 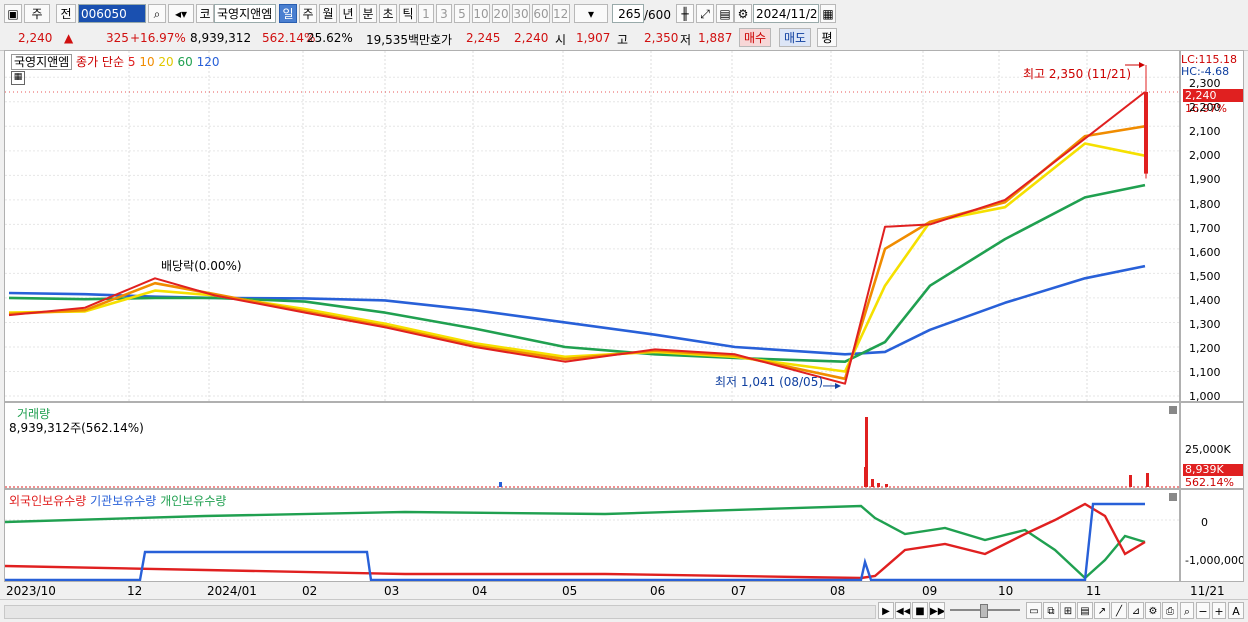 What do you see at coordinates (441, 40) in the screenshot?
I see `ask-label: 호가` at bounding box center [441, 40].